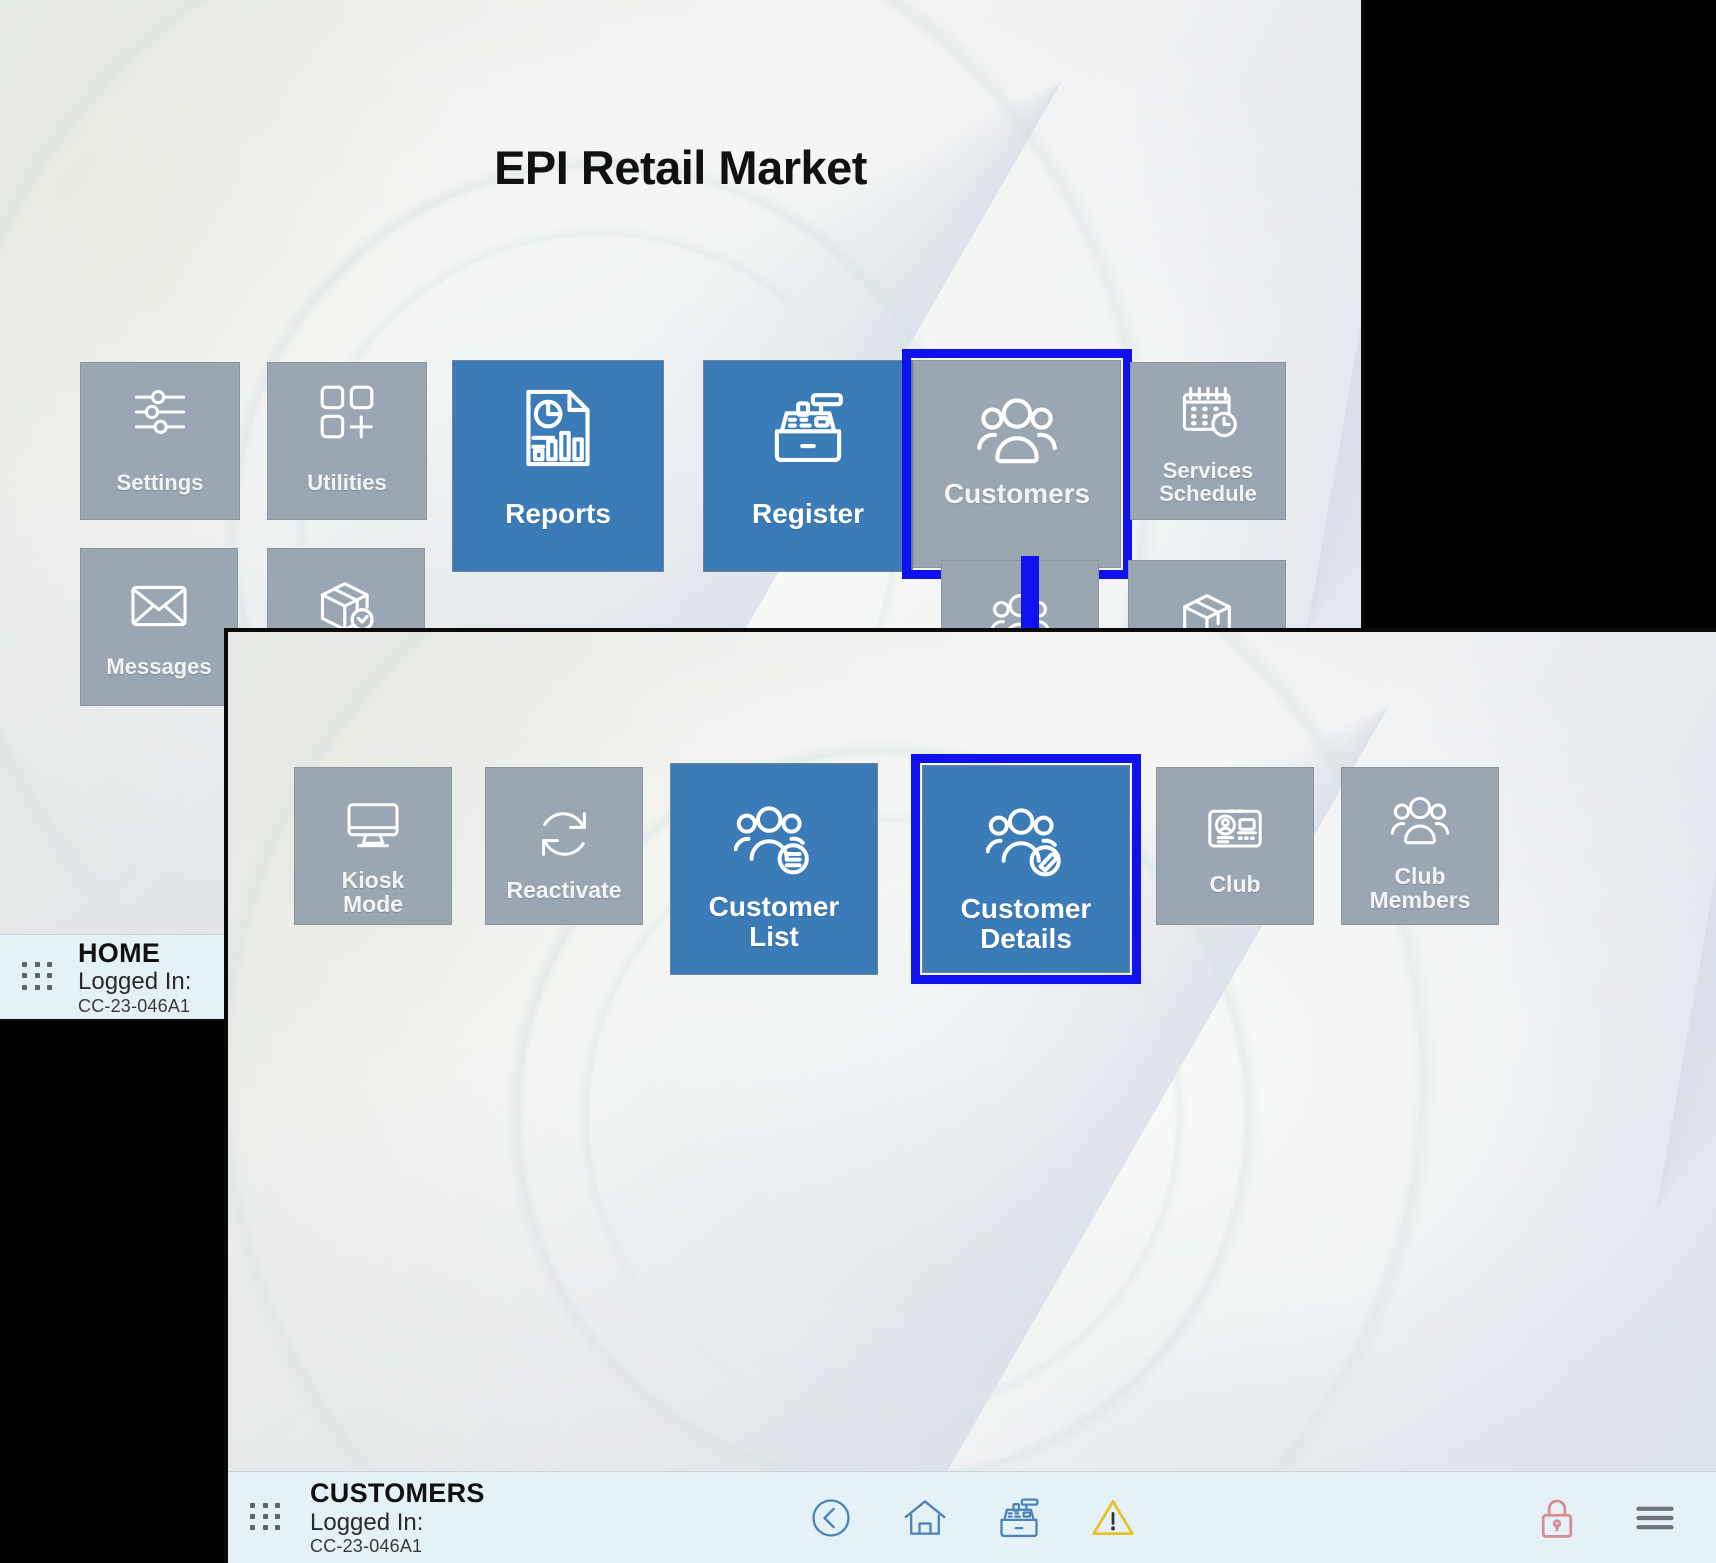  What do you see at coordinates (397, 1493) in the screenshot?
I see `status-title: CUSTOMERS` at bounding box center [397, 1493].